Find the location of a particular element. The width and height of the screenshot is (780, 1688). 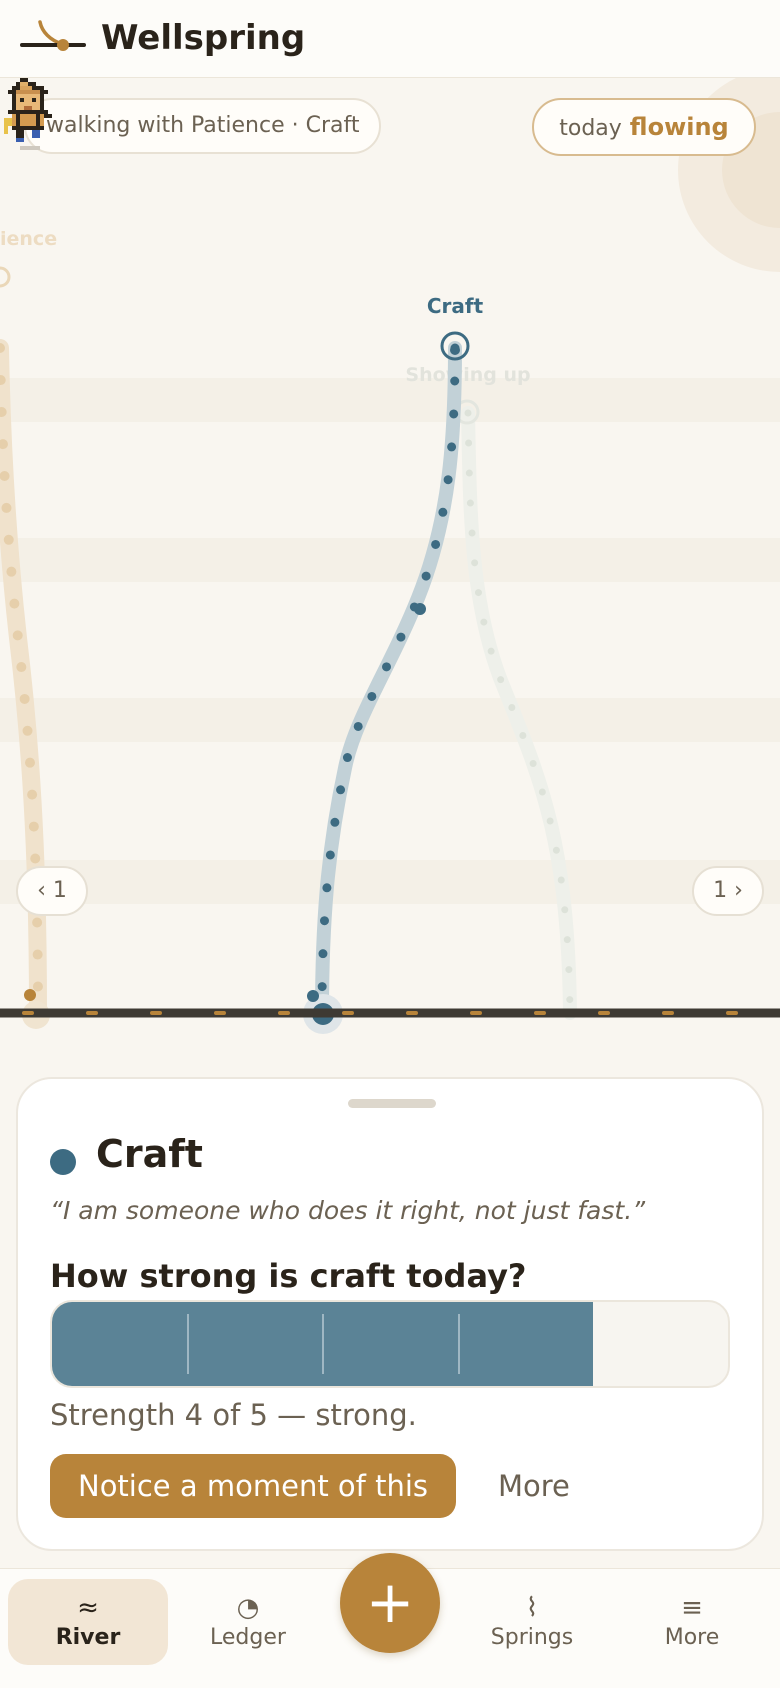

today-status-pill: today flowing is located at coordinates (644, 127).